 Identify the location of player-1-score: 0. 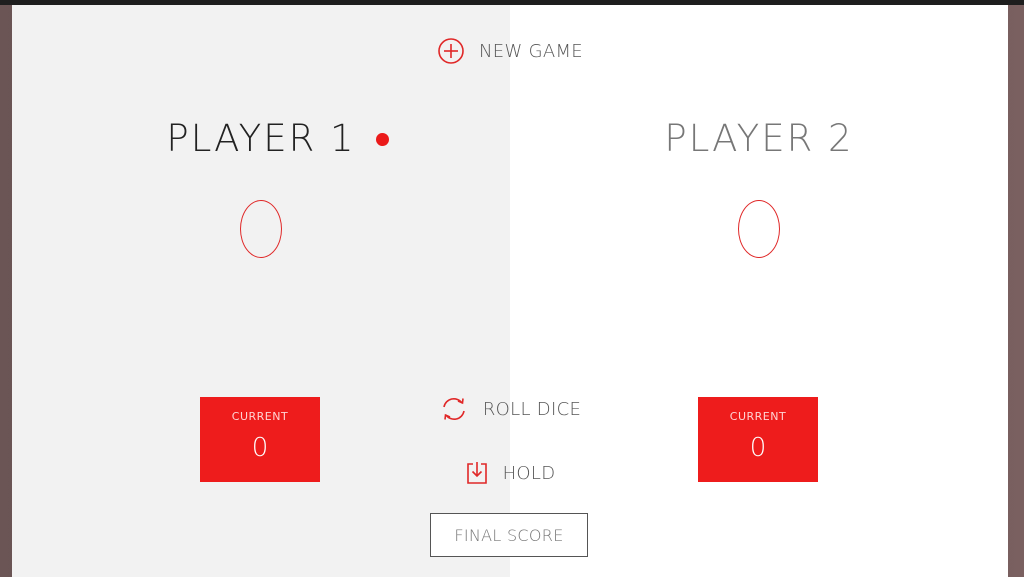
(261, 225).